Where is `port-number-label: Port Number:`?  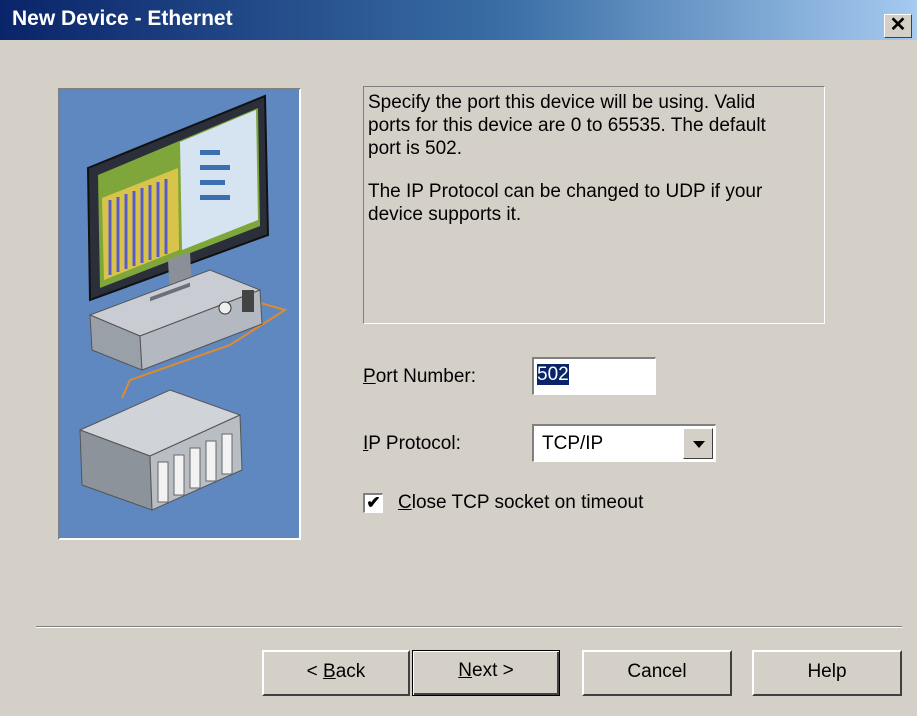
port-number-label: Port Number: is located at coordinates (419, 377).